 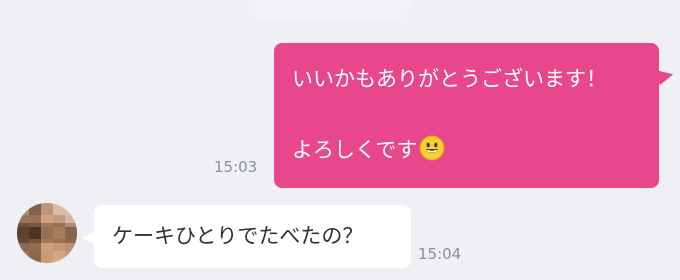 What do you see at coordinates (47, 233) in the screenshot?
I see `avatar` at bounding box center [47, 233].